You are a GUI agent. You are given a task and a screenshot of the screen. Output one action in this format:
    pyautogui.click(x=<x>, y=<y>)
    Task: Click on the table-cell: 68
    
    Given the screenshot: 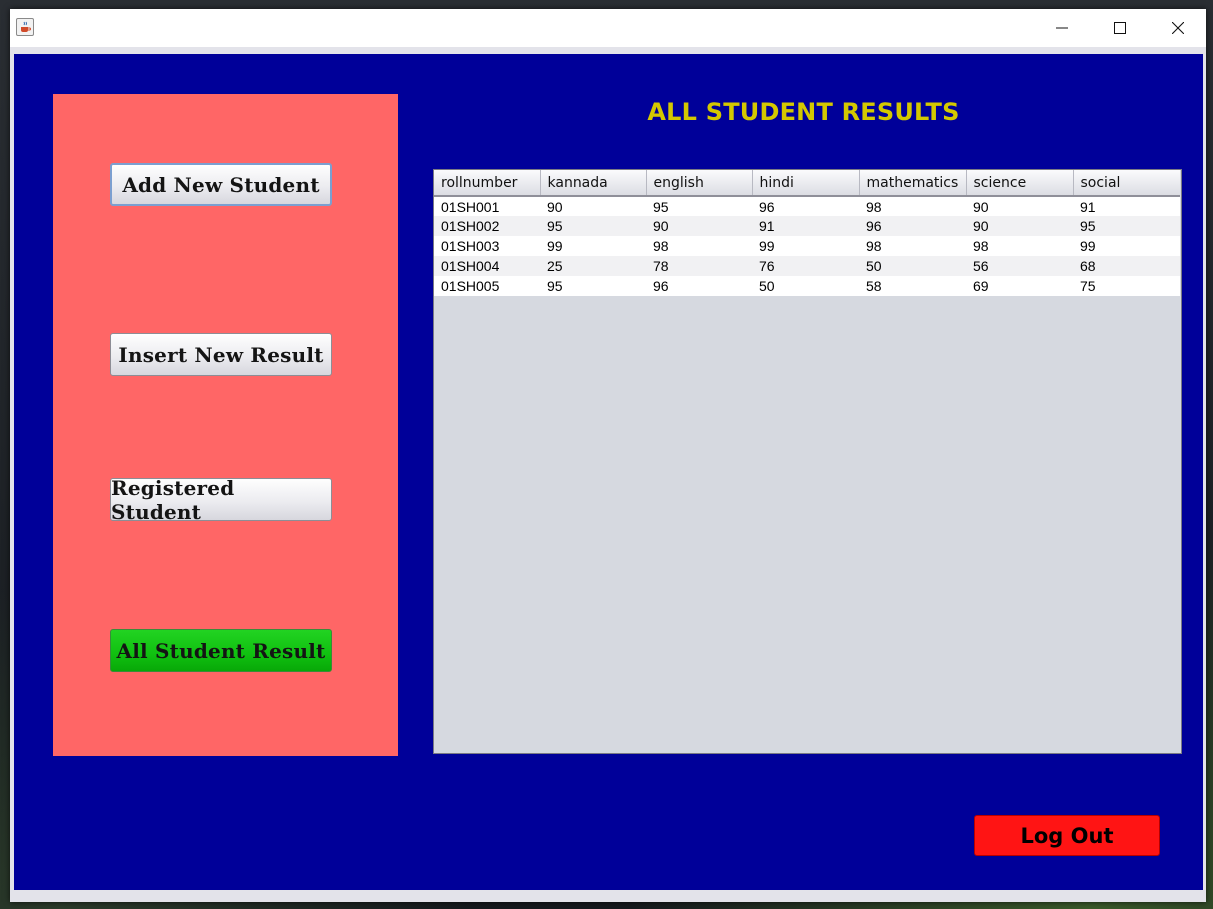 What is the action you would take?
    pyautogui.click(x=1126, y=266)
    